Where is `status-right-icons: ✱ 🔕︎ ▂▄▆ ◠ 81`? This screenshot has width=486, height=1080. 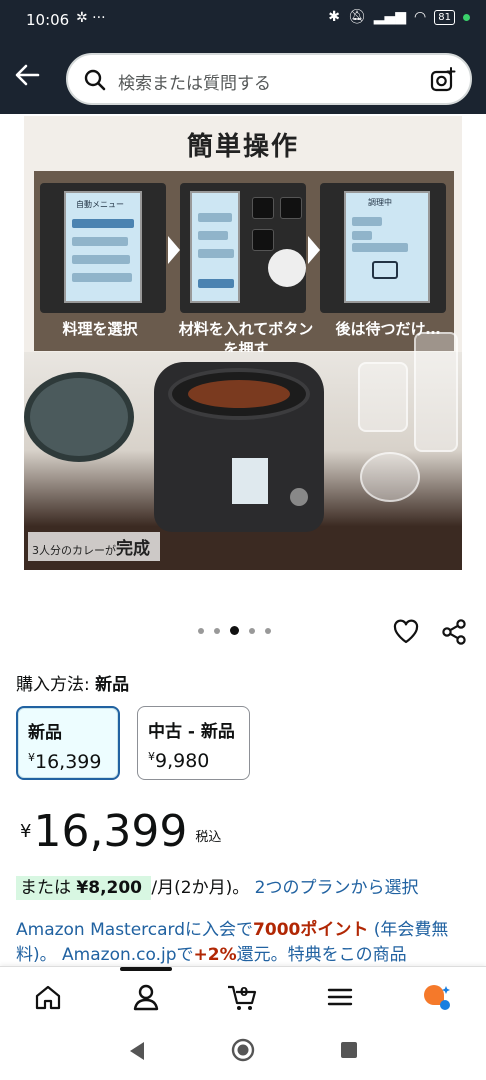
status-right-icons: ✱ 🔕︎ ▂▄▆ ◠ 81 is located at coordinates (399, 17).